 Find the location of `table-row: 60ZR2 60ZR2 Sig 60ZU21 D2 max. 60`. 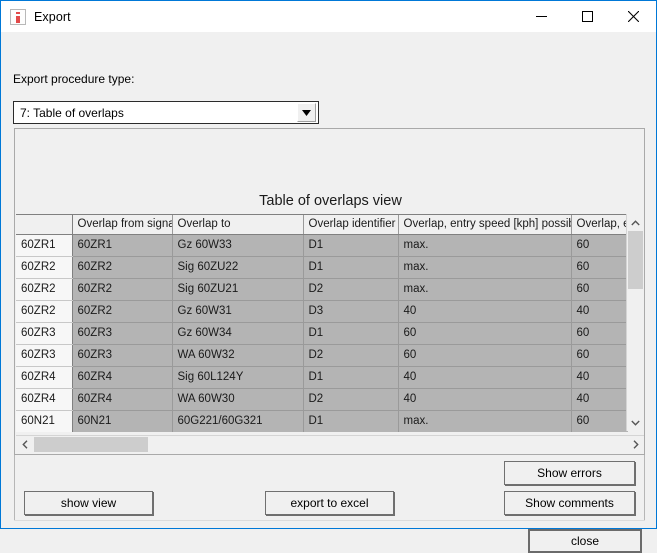

table-row: 60ZR2 60ZR2 Sig 60ZU21 D2 max. 60 is located at coordinates (322, 289).